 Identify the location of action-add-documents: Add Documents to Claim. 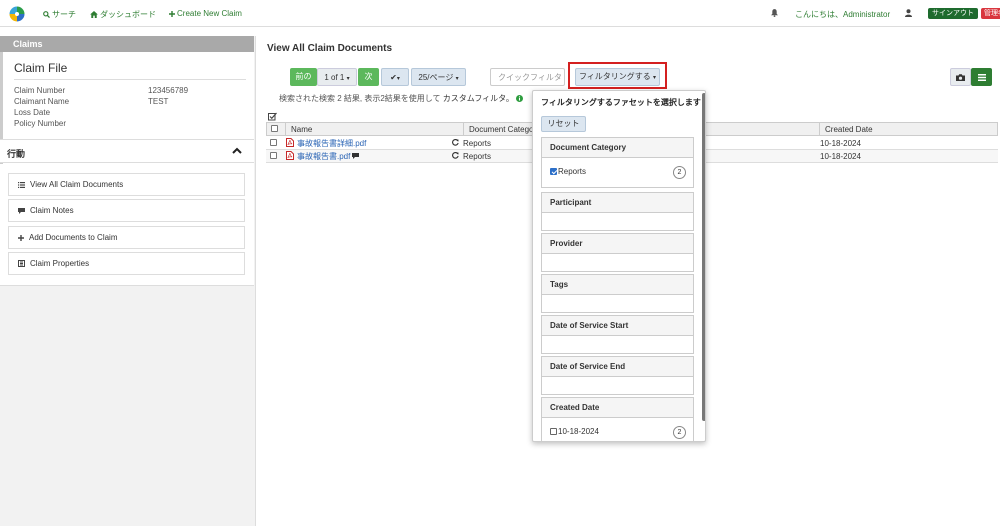
(126, 237).